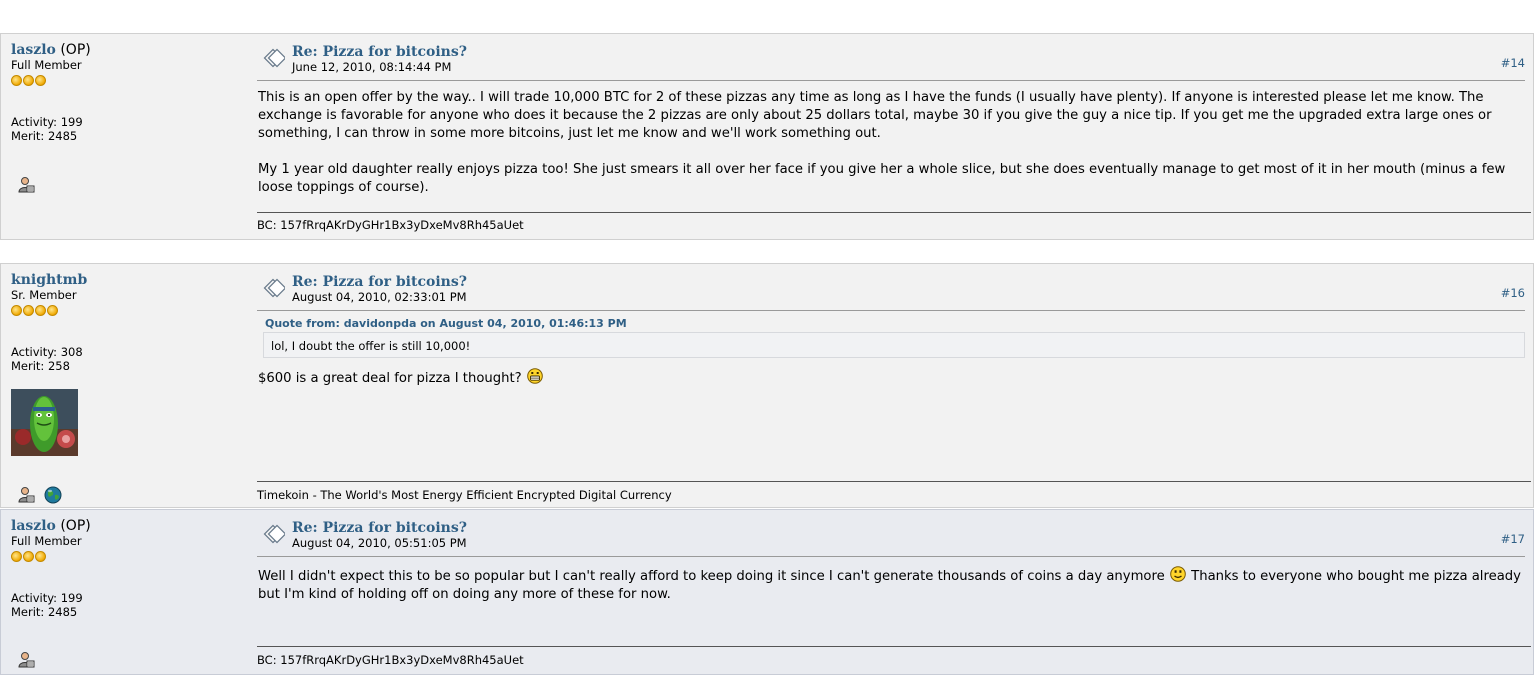 Image resolution: width=1536 pixels, height=698 pixels. Describe the element at coordinates (379, 297) in the screenshot. I see `post-date: August 04, 2010, 02:33:01 PM` at that location.